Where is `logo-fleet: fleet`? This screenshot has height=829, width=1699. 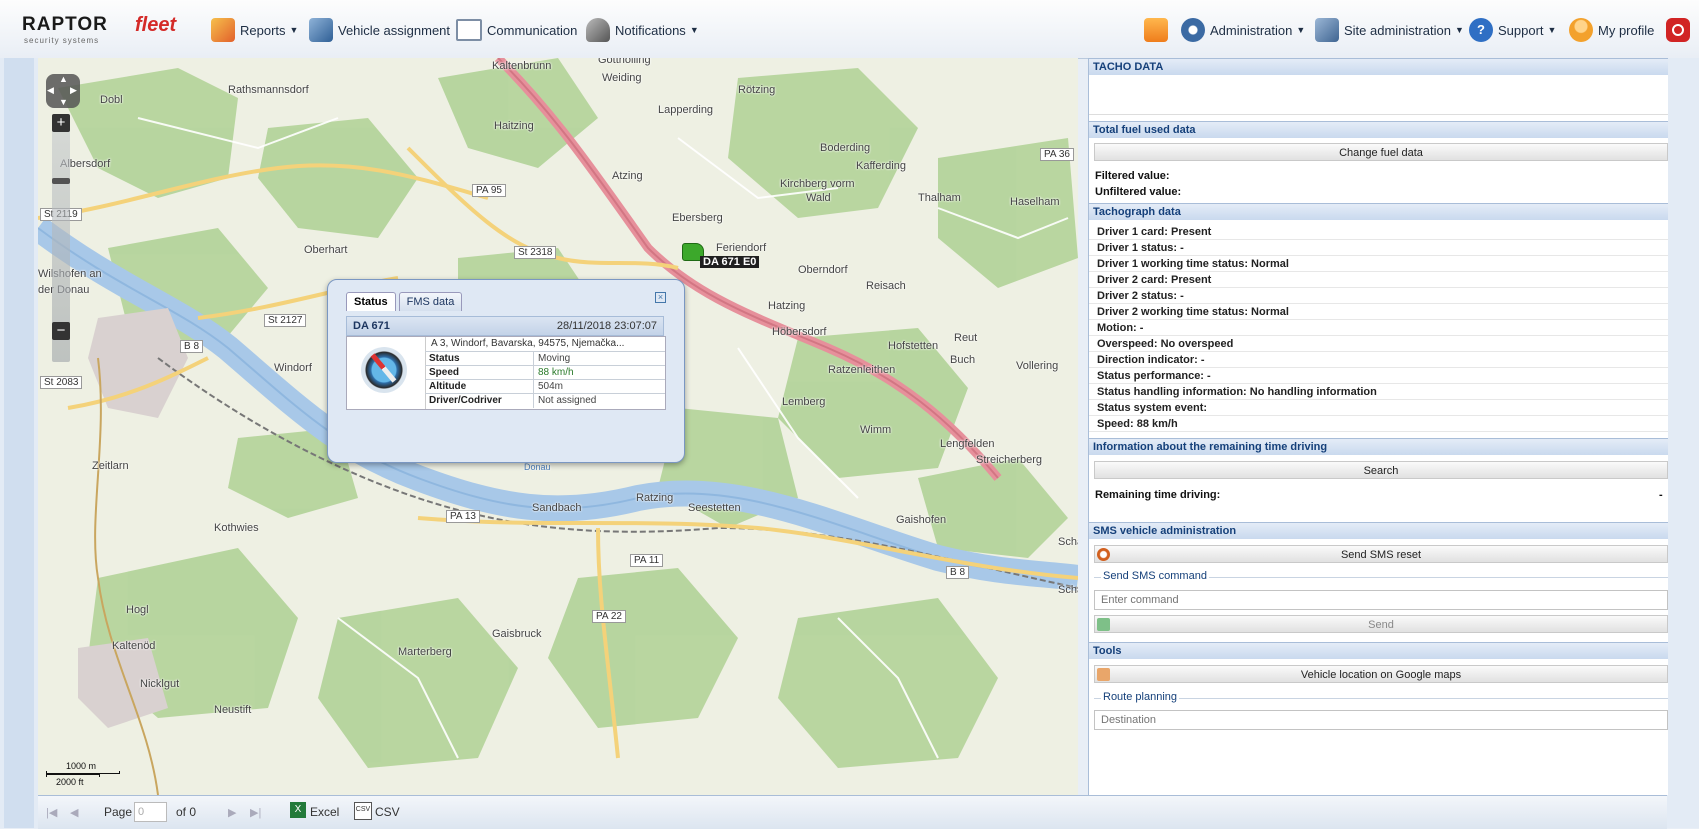
logo-fleet: fleet is located at coordinates (156, 25).